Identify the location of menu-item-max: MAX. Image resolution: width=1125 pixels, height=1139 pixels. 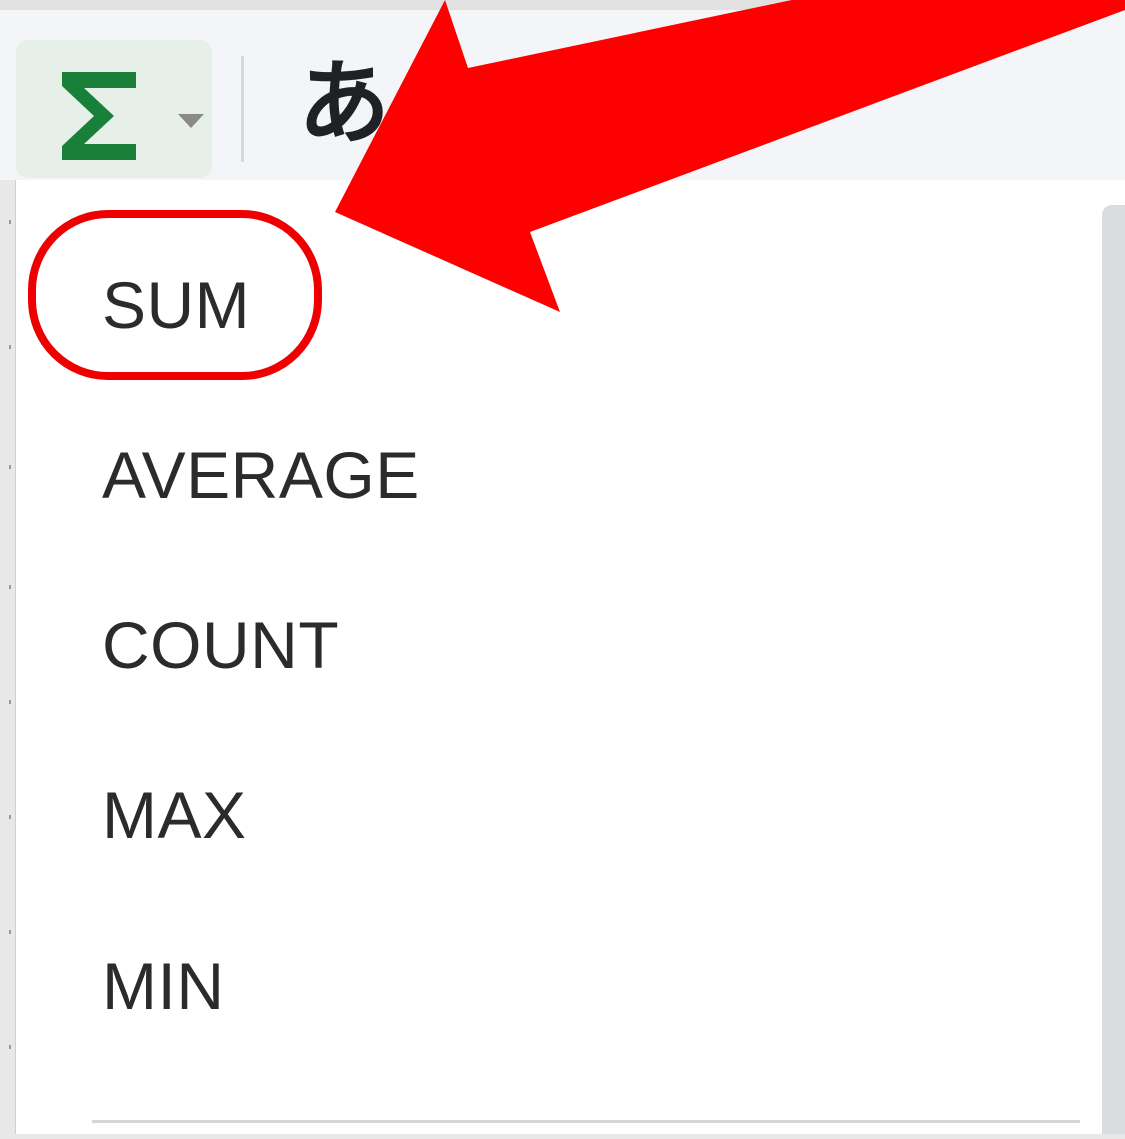
(174, 815).